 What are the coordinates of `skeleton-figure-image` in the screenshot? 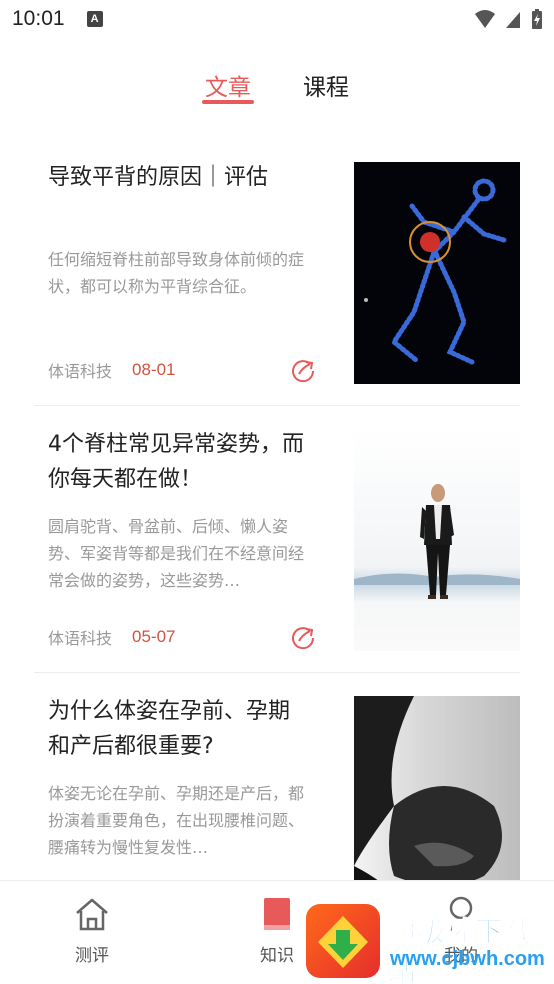 It's located at (435, 271).